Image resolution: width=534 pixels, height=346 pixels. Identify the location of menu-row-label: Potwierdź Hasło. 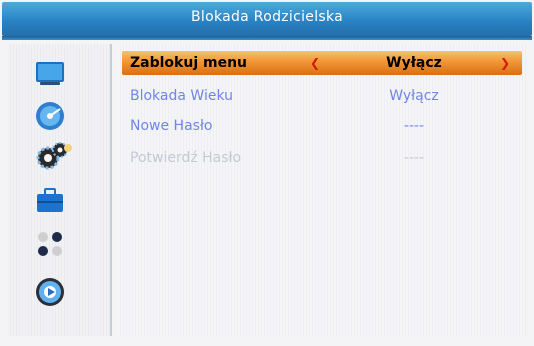
(186, 158).